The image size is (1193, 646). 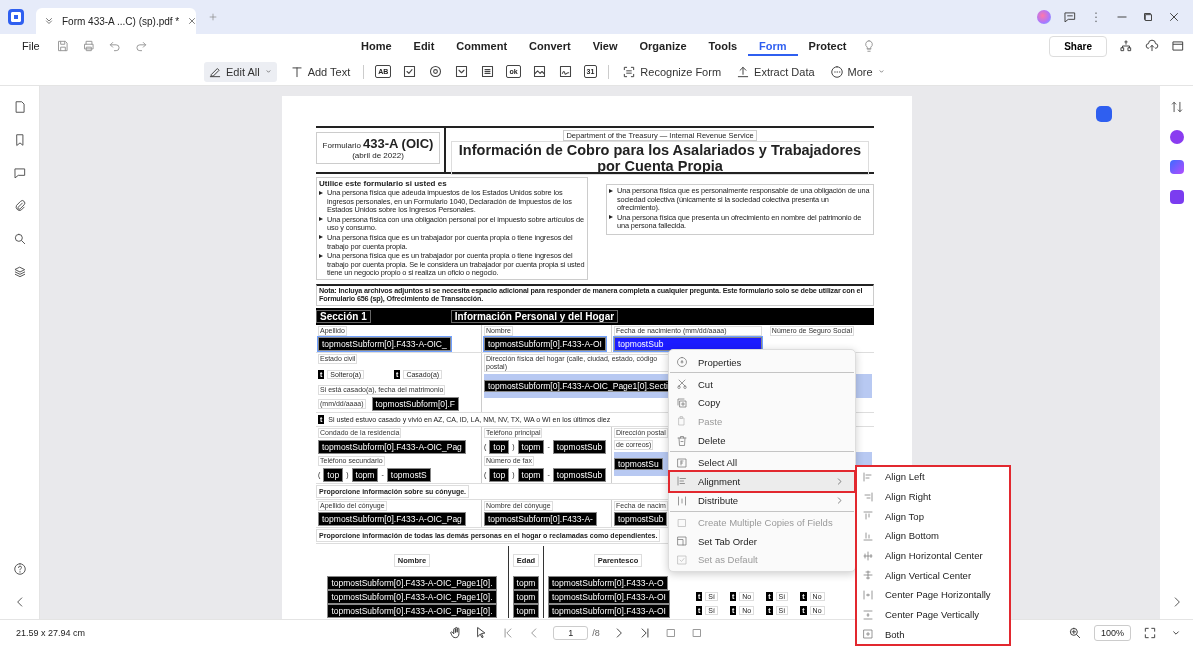 I want to click on page-total: /8, so click(x=596, y=633).